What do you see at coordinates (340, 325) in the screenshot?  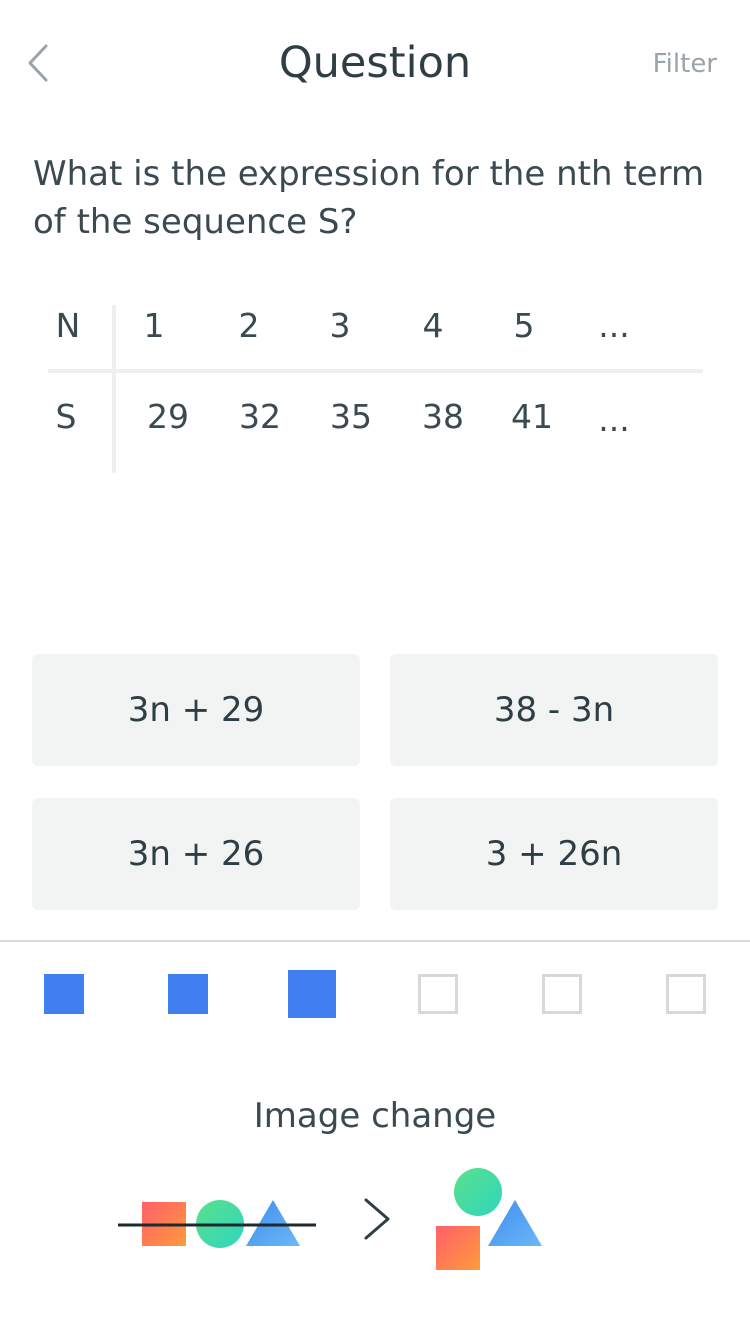 I see `table-cell: 3` at bounding box center [340, 325].